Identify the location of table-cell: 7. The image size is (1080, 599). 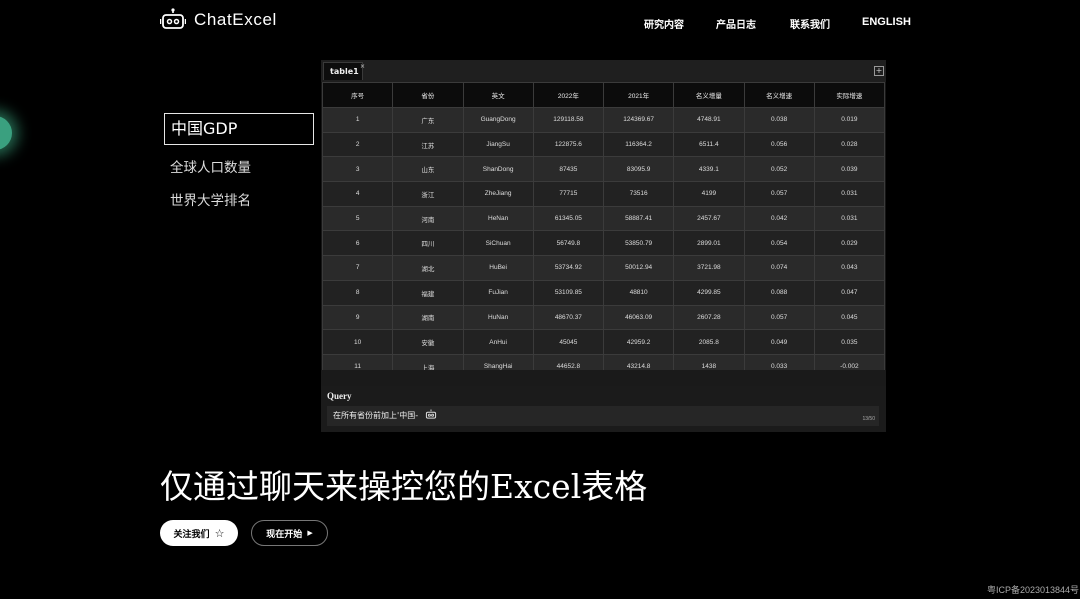
(357, 268).